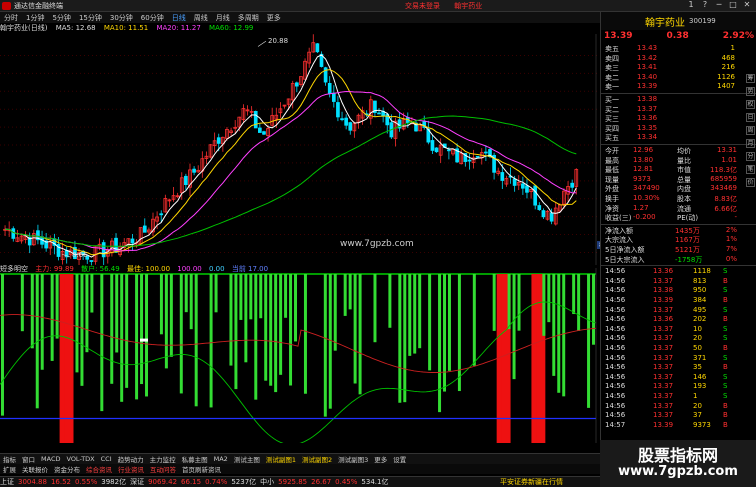 The height and width of the screenshot is (487, 756). What do you see at coordinates (300, 469) in the screenshot?
I see `extension-tabs: 扩展 关联报价 资金分布 综合资讯 行业资讯 互动问答 首页刷新资讯` at bounding box center [300, 469].